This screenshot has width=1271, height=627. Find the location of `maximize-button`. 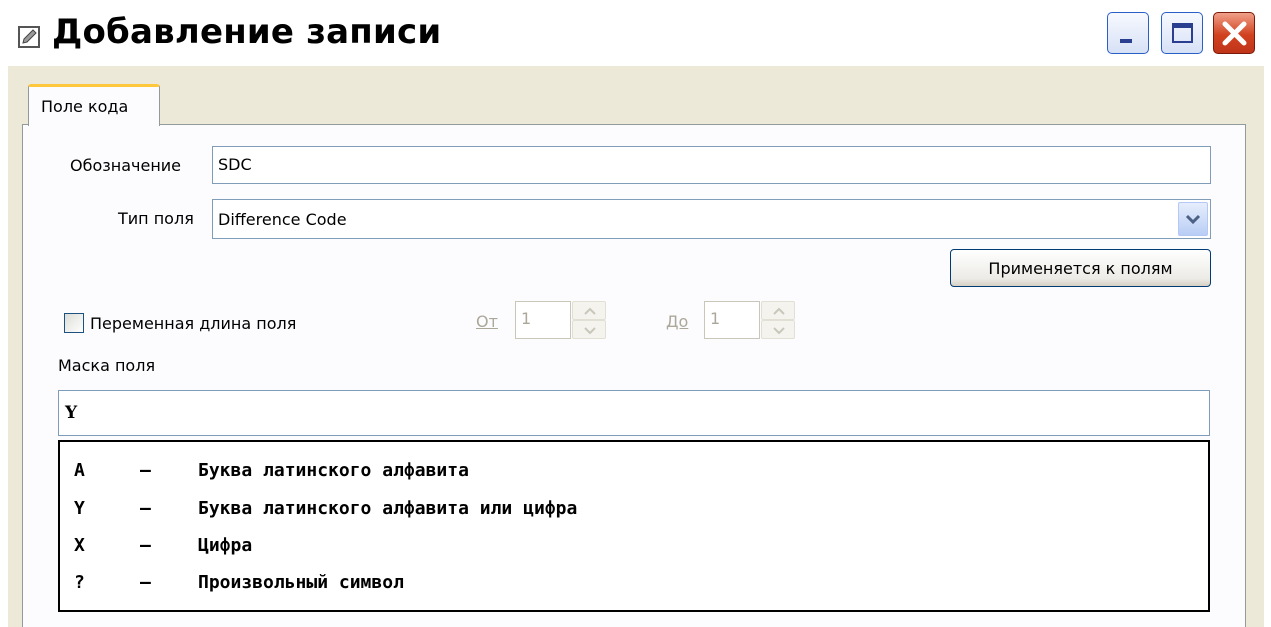

maximize-button is located at coordinates (1182, 33).